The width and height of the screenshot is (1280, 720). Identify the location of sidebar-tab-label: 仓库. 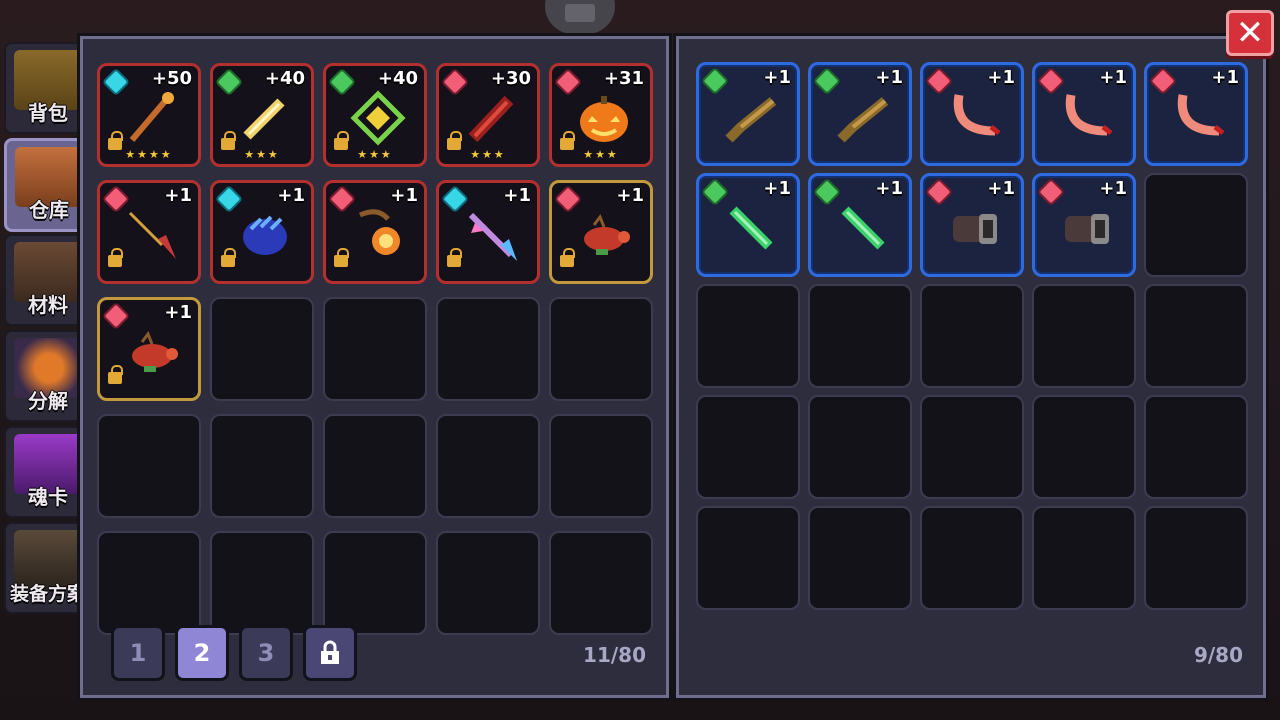
(49, 210).